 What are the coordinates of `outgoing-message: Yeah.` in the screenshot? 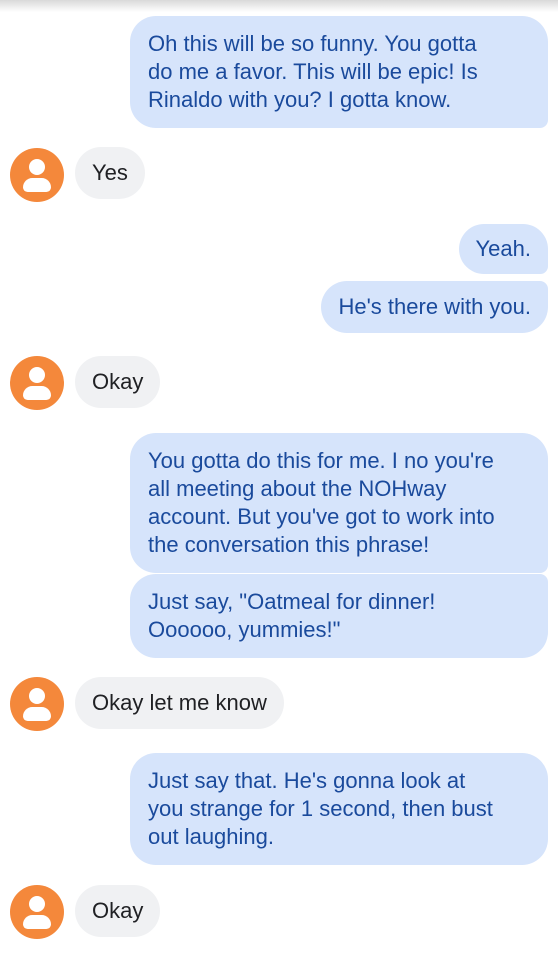 It's located at (503, 249).